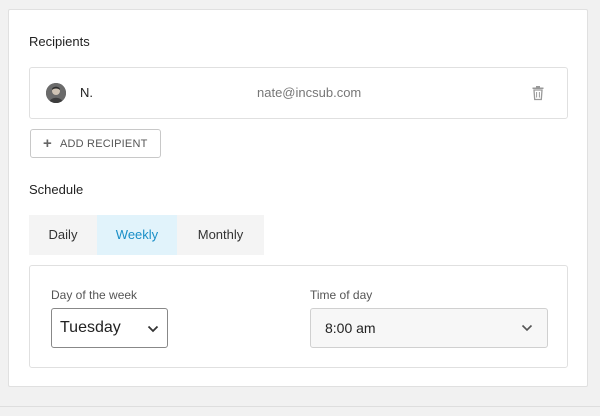 This screenshot has height=416, width=600. I want to click on day-of-week-select: Tuesday, so click(109, 328).